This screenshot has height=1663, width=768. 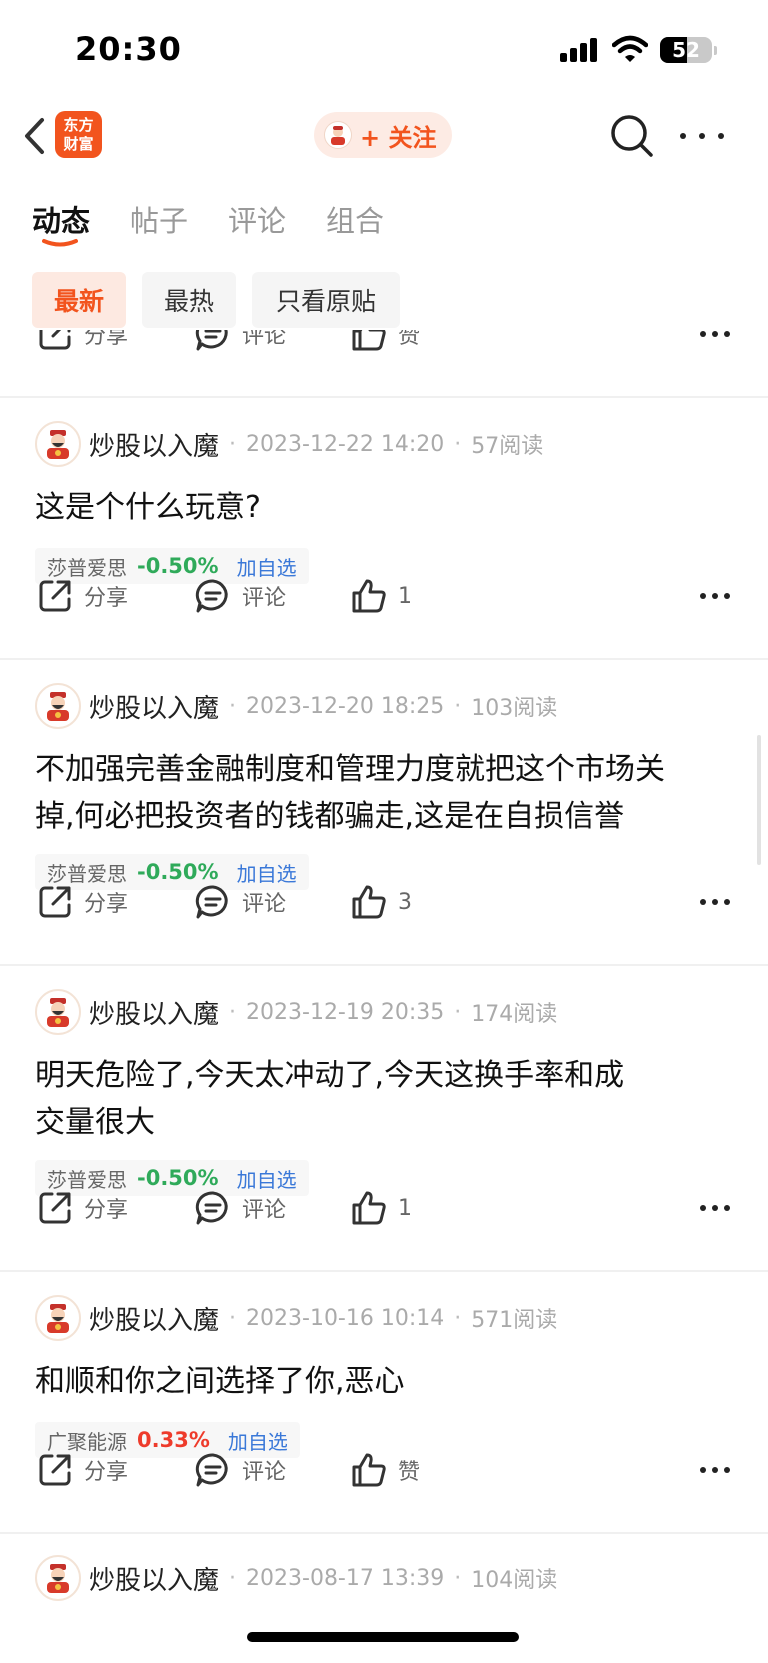 What do you see at coordinates (580, 50) in the screenshot?
I see `cellular-signal-icon` at bounding box center [580, 50].